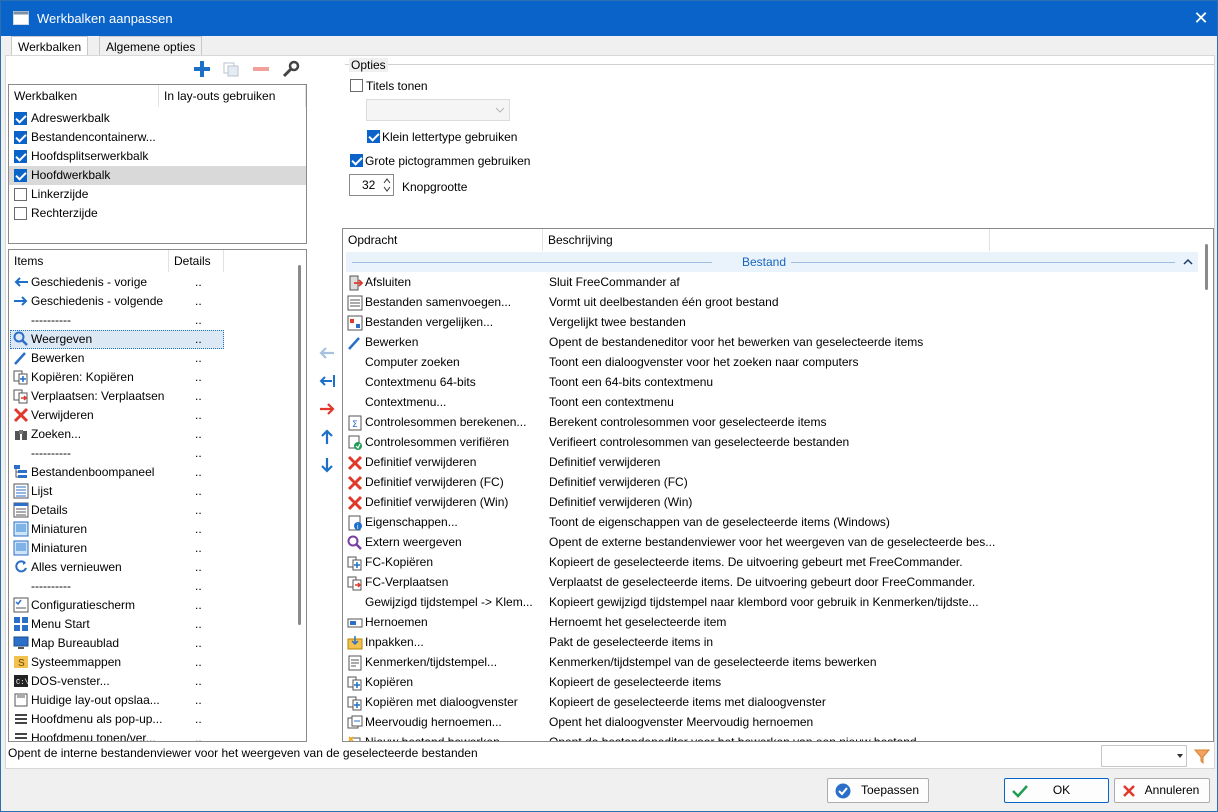  What do you see at coordinates (50, 46) in the screenshot?
I see `tab-werkbalken: Werkbalken` at bounding box center [50, 46].